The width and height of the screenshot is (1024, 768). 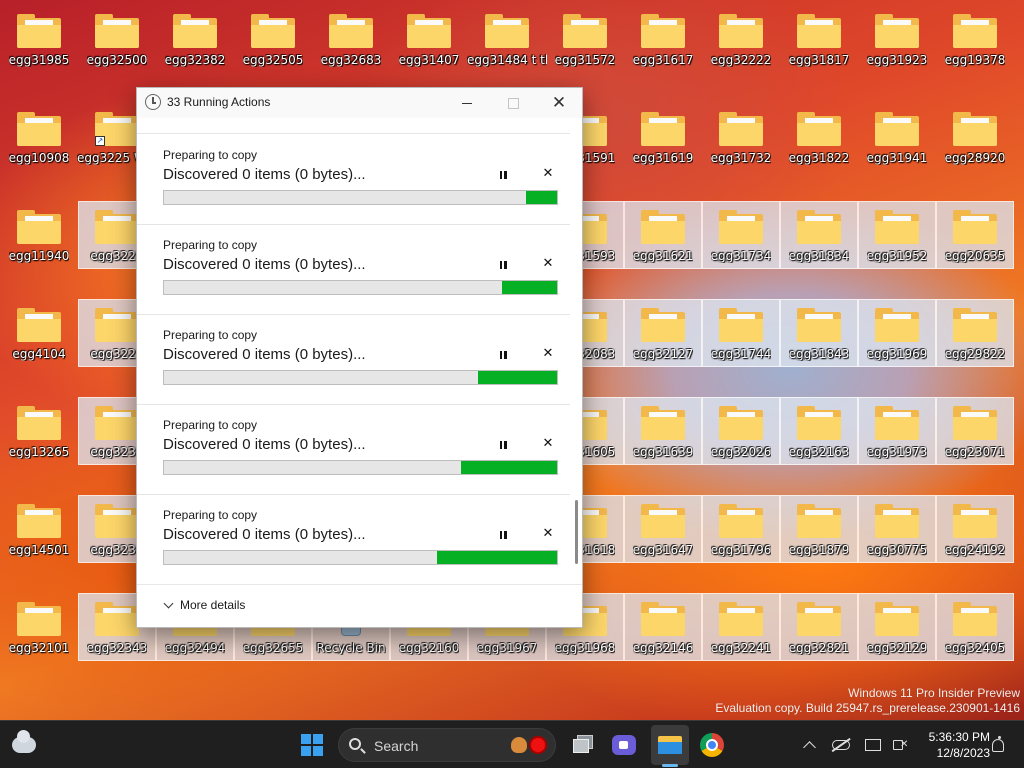 I want to click on desktop-folder-icon: egg32129, so click(x=897, y=627).